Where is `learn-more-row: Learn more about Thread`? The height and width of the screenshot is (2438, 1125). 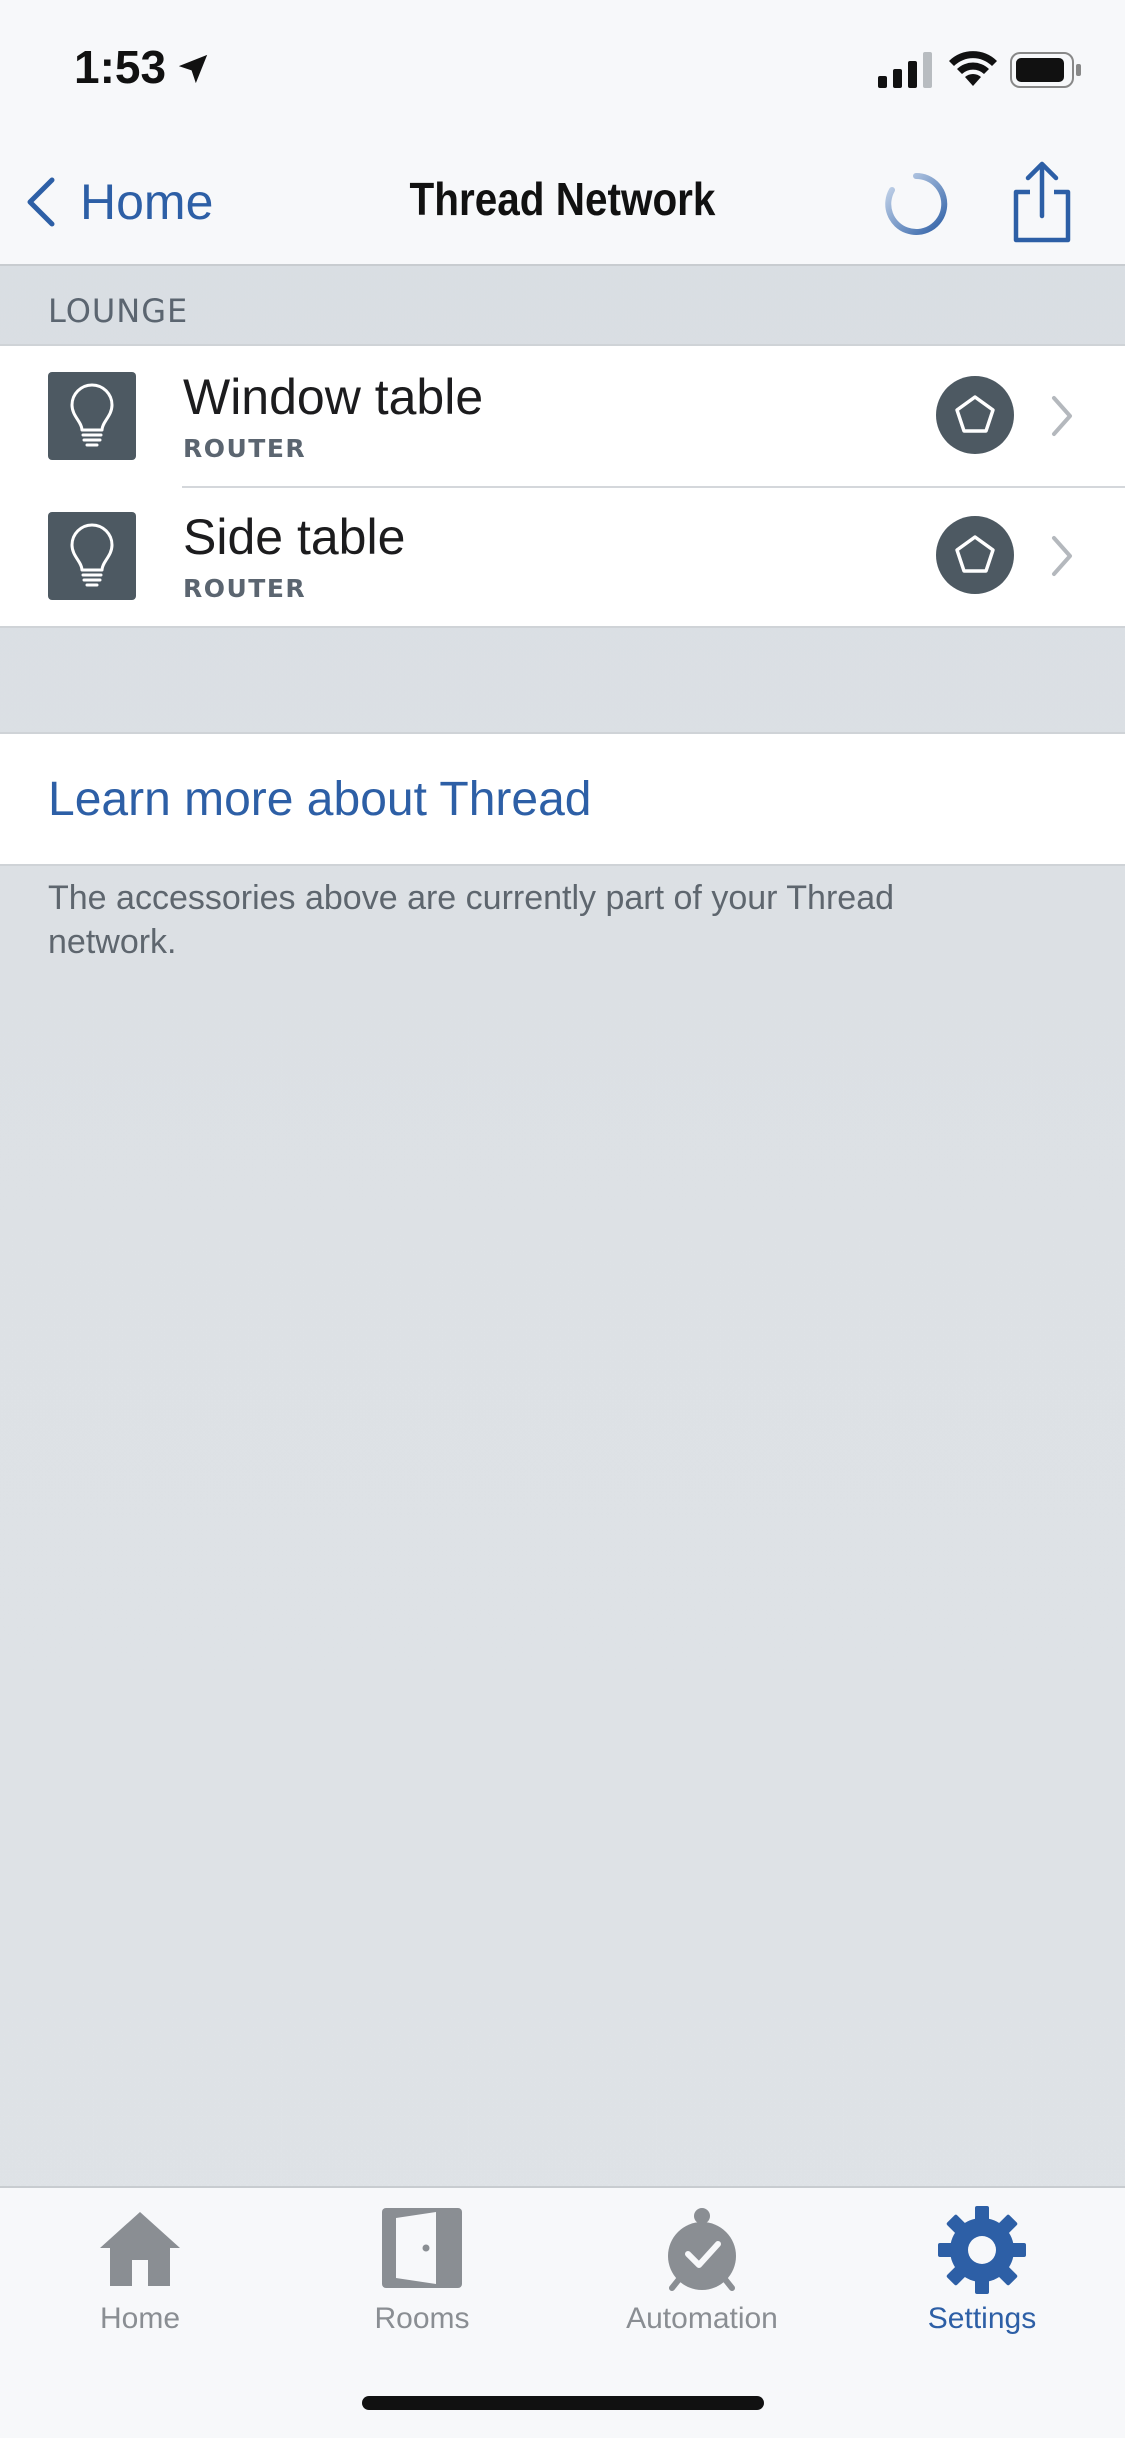
learn-more-row: Learn more about Thread is located at coordinates (562, 799).